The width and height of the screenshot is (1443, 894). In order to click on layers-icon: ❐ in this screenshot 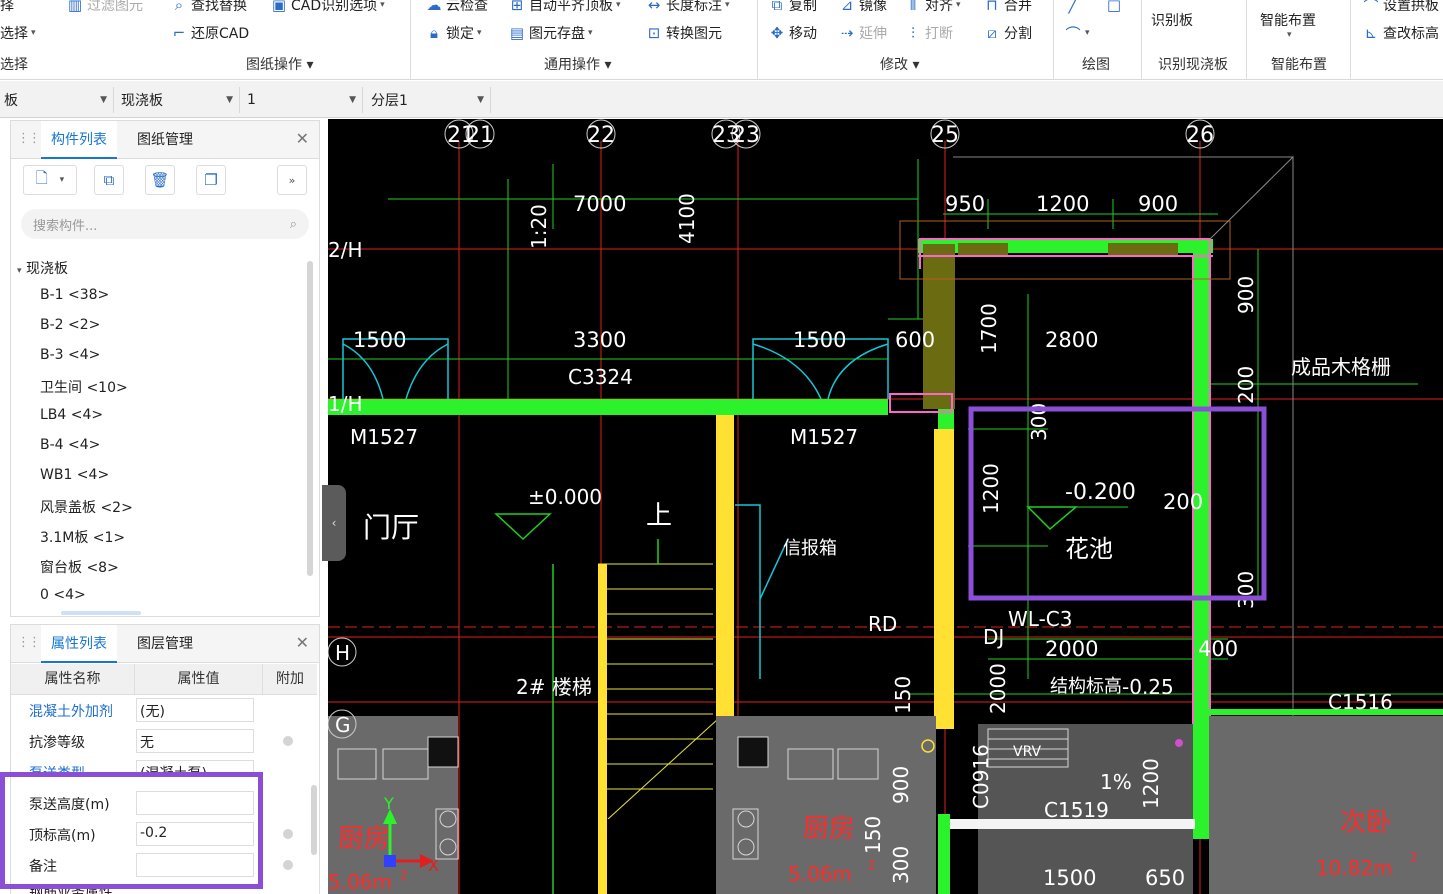, I will do `click(211, 180)`.